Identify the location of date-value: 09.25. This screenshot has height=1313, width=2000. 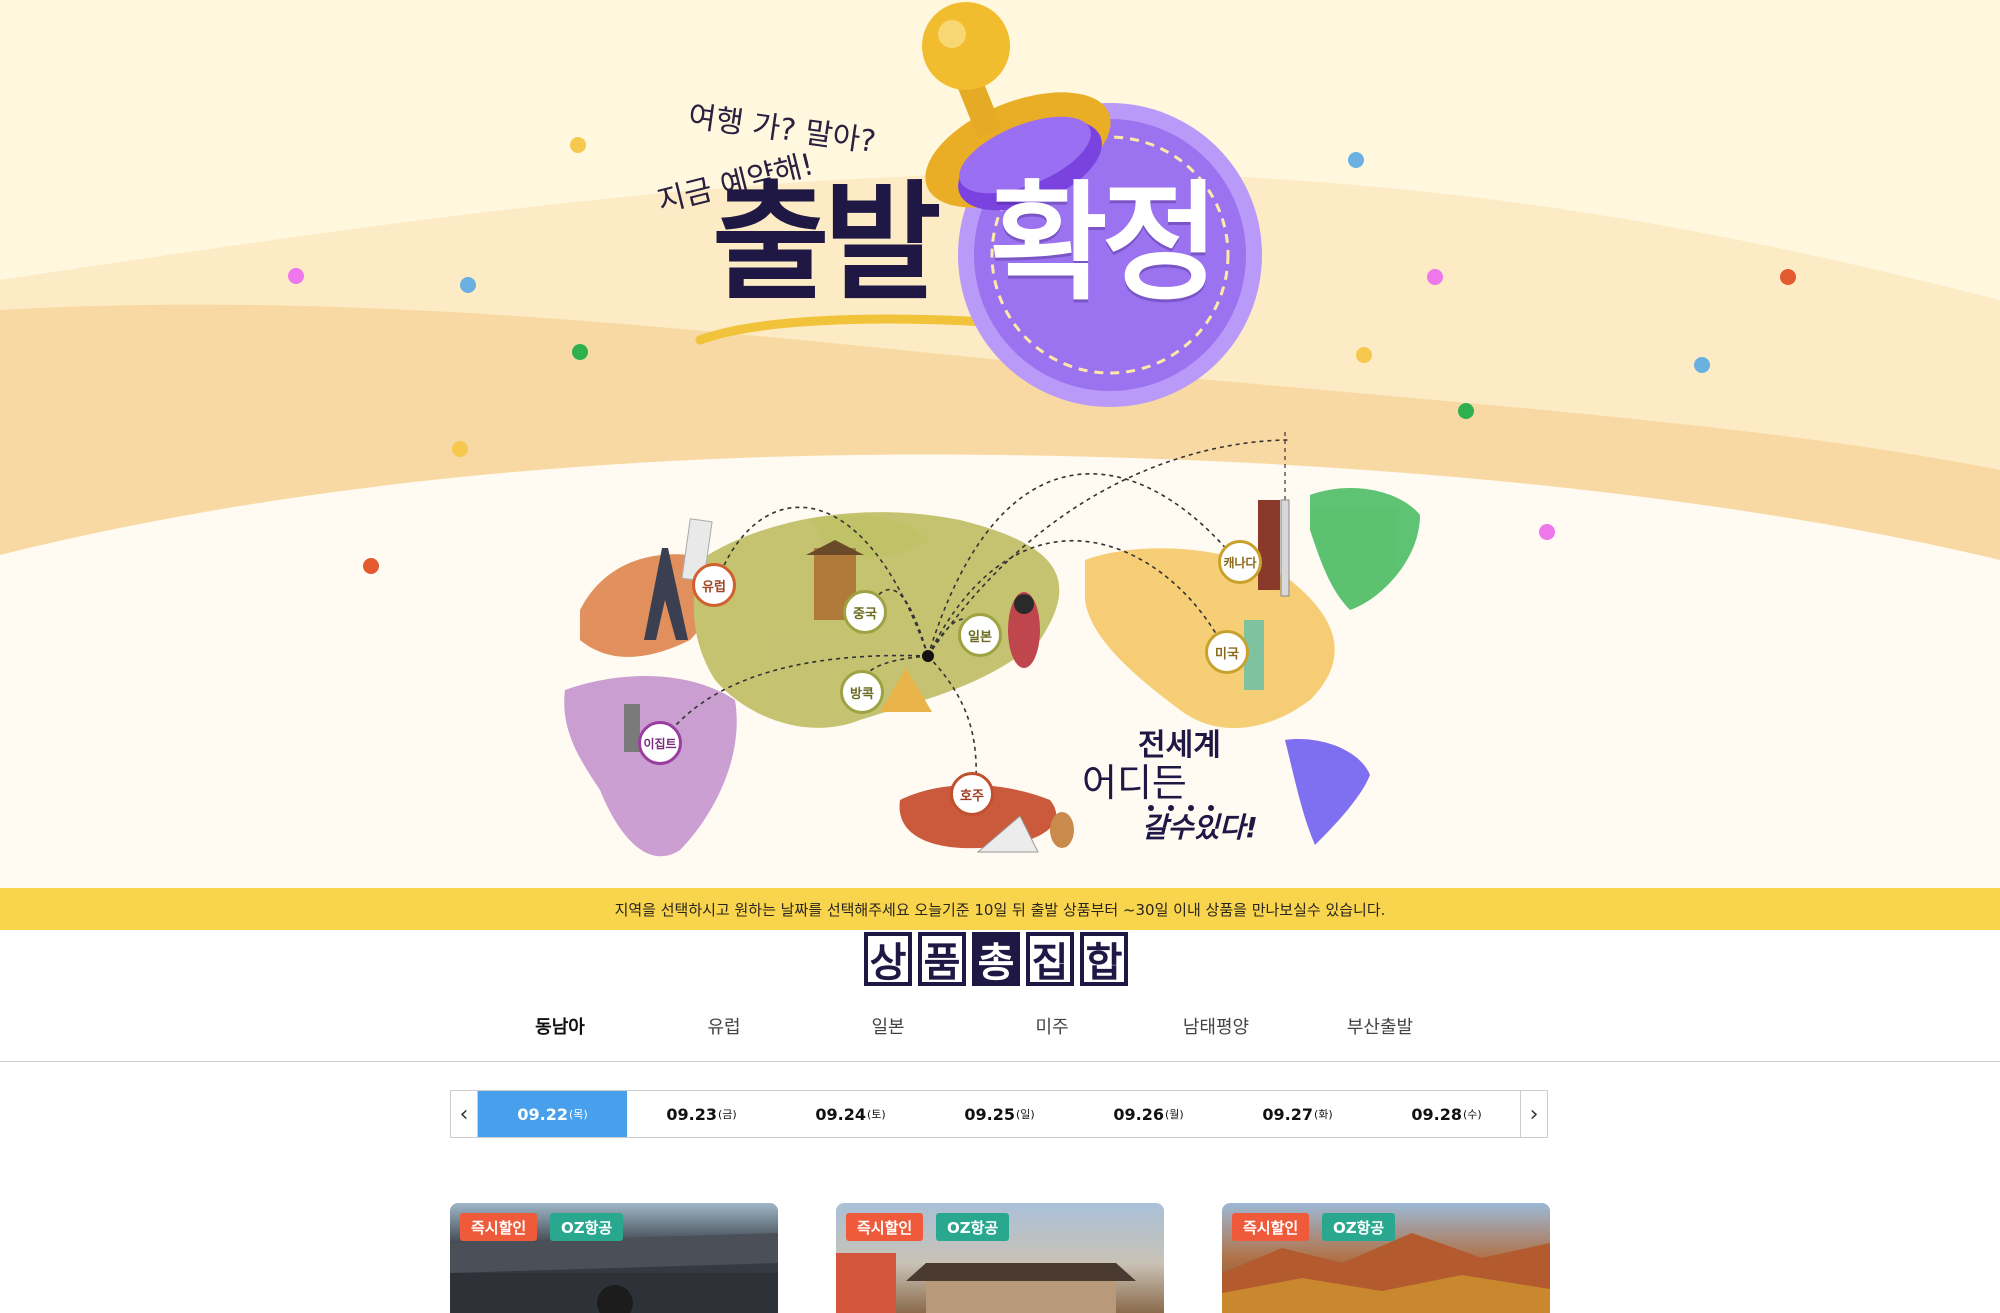
(989, 1114).